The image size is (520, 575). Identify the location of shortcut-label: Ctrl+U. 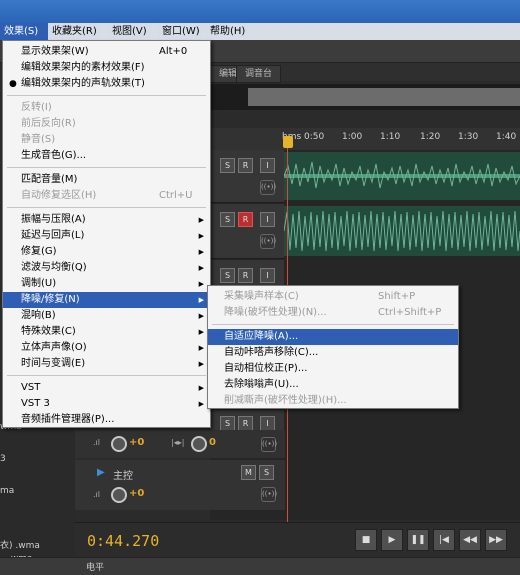
(176, 195).